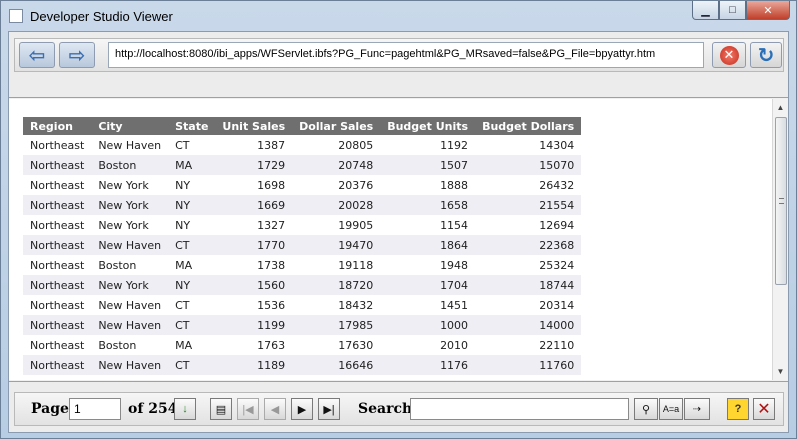  Describe the element at coordinates (781, 201) in the screenshot. I see `scroll-thumb` at that location.